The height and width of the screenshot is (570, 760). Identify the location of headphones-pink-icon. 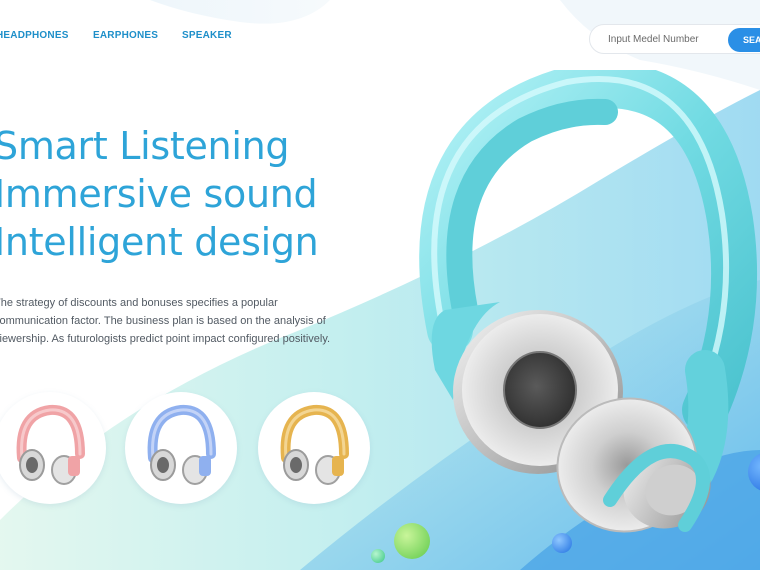
(50, 444).